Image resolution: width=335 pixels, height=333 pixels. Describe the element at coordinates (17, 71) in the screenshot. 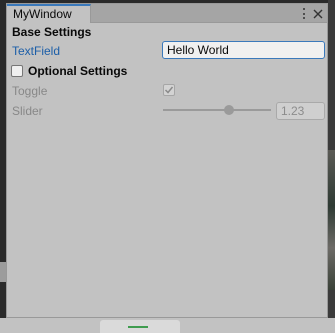

I see `optional-settings-checkbox` at that location.